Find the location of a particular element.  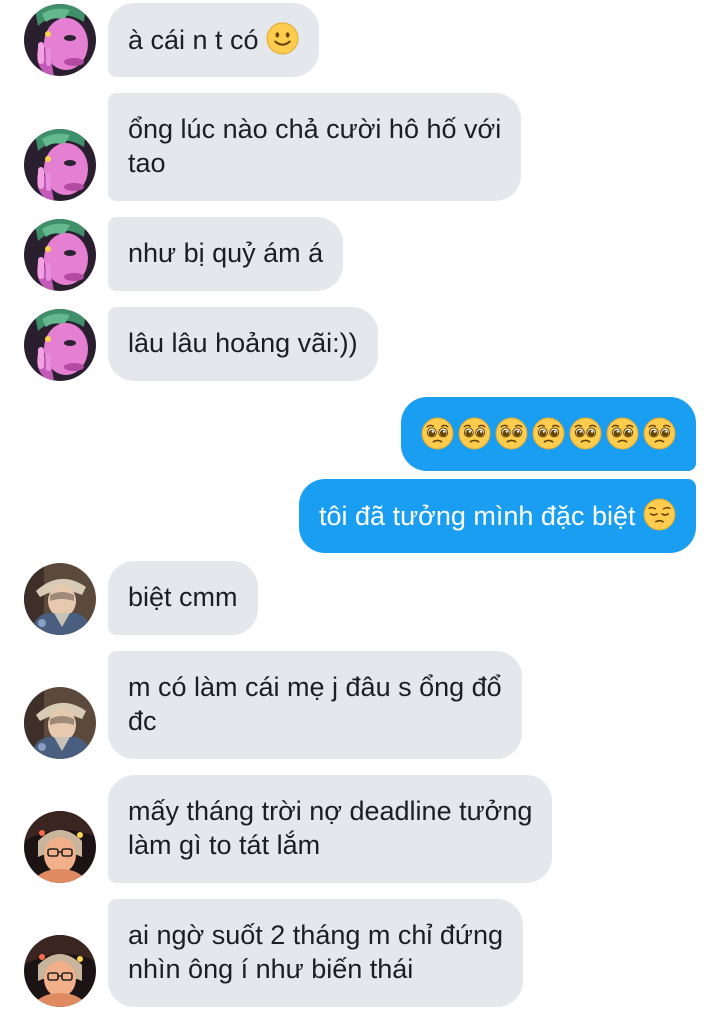

message-text-line: ổng lúc nào chả cười hô hố với is located at coordinates (315, 129).